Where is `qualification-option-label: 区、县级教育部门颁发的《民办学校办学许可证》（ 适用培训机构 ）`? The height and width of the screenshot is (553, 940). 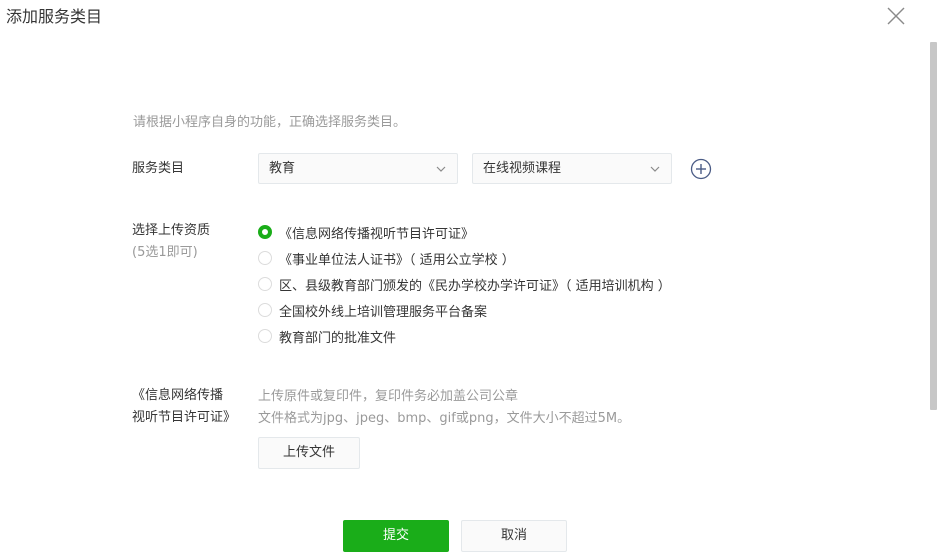
qualification-option-label: 区、县级教育部门颁发的《民办学校办学许可证》（ 适用培训机构 ） is located at coordinates (475, 286).